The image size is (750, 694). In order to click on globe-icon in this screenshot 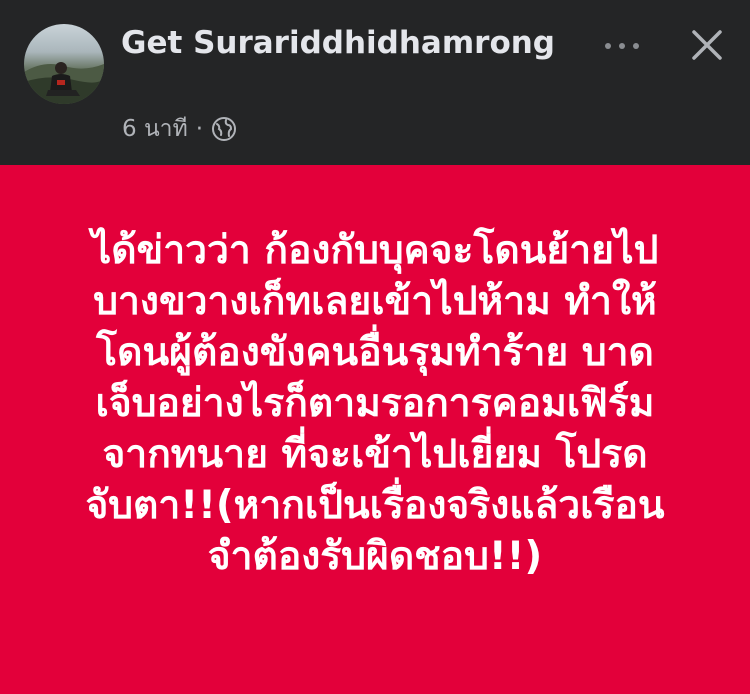, I will do `click(224, 129)`.